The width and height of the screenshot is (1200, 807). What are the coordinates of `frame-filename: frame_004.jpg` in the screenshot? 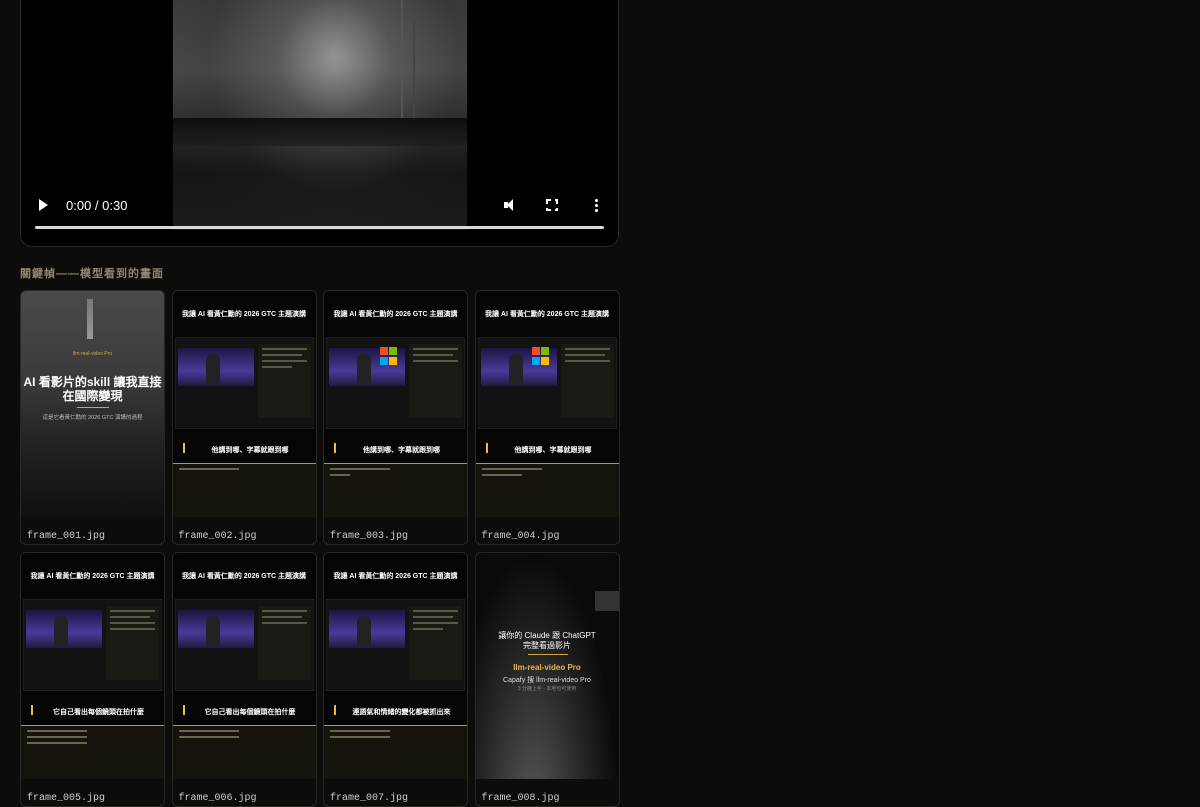 It's located at (520, 536).